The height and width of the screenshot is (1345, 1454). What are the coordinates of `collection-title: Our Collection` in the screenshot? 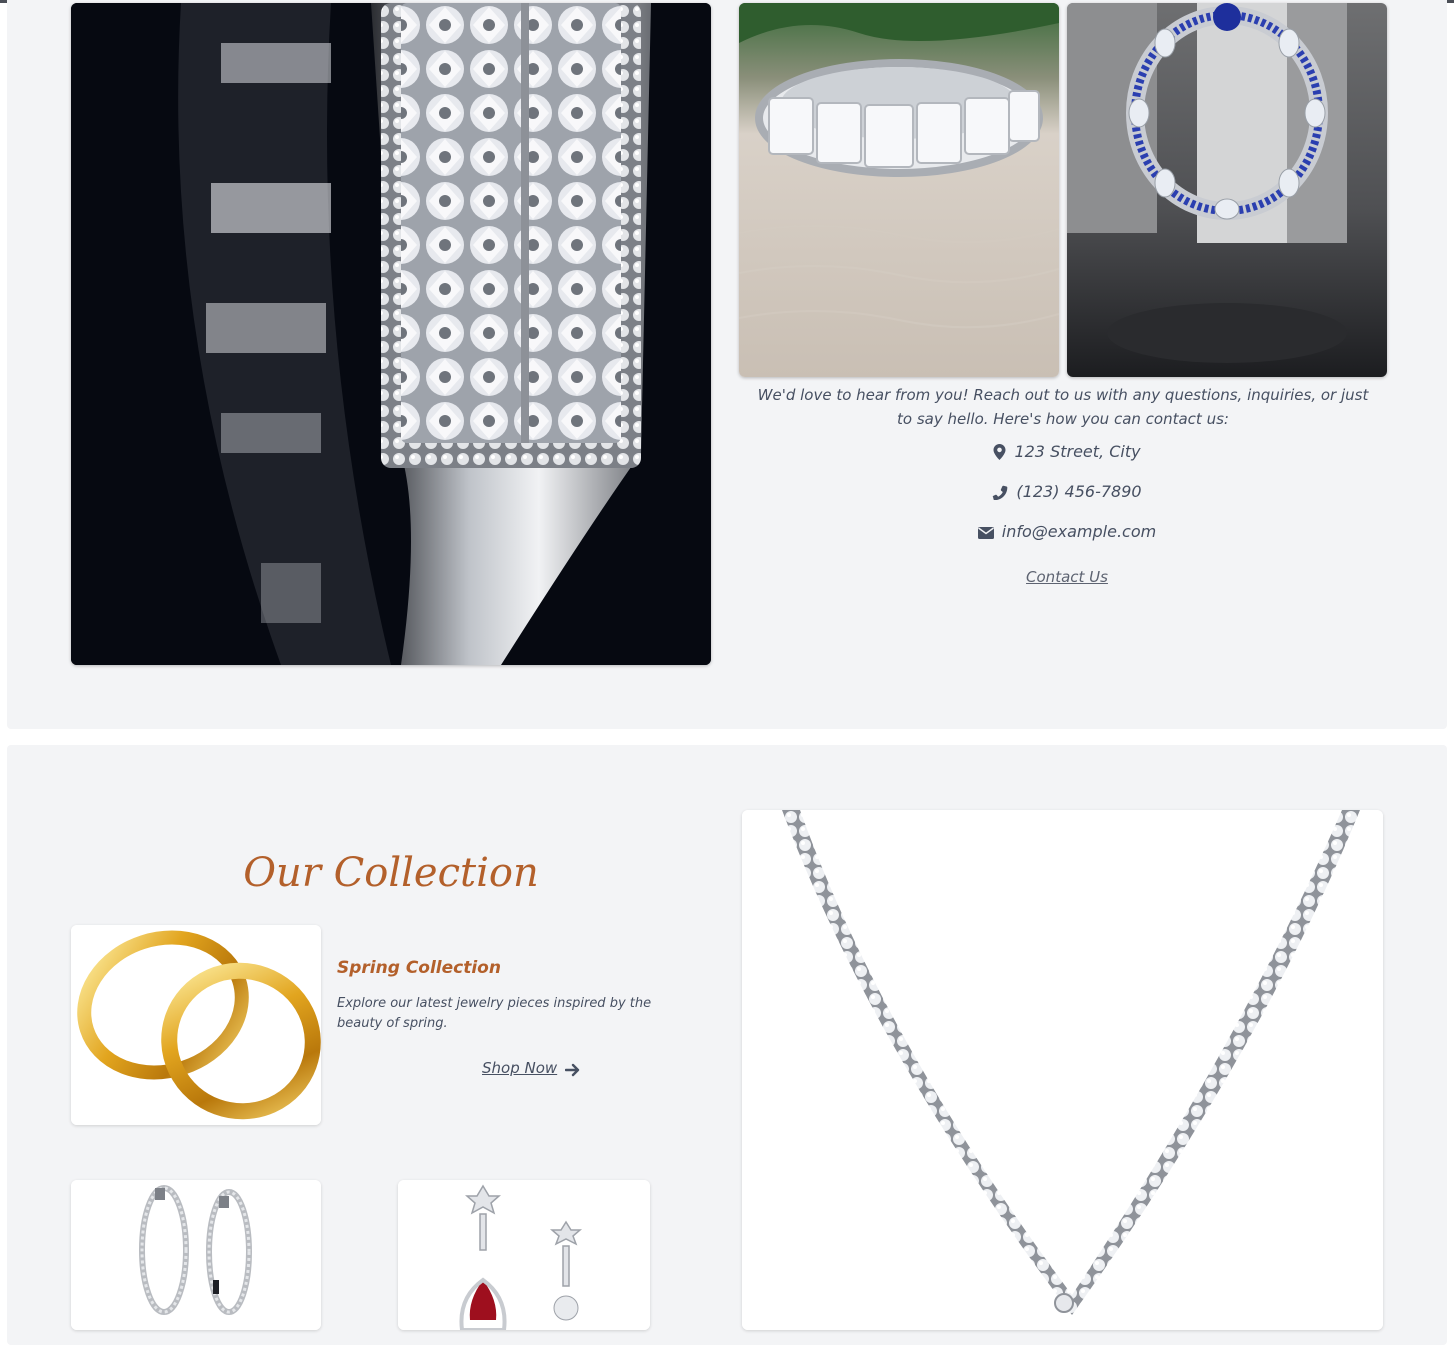 It's located at (391, 873).